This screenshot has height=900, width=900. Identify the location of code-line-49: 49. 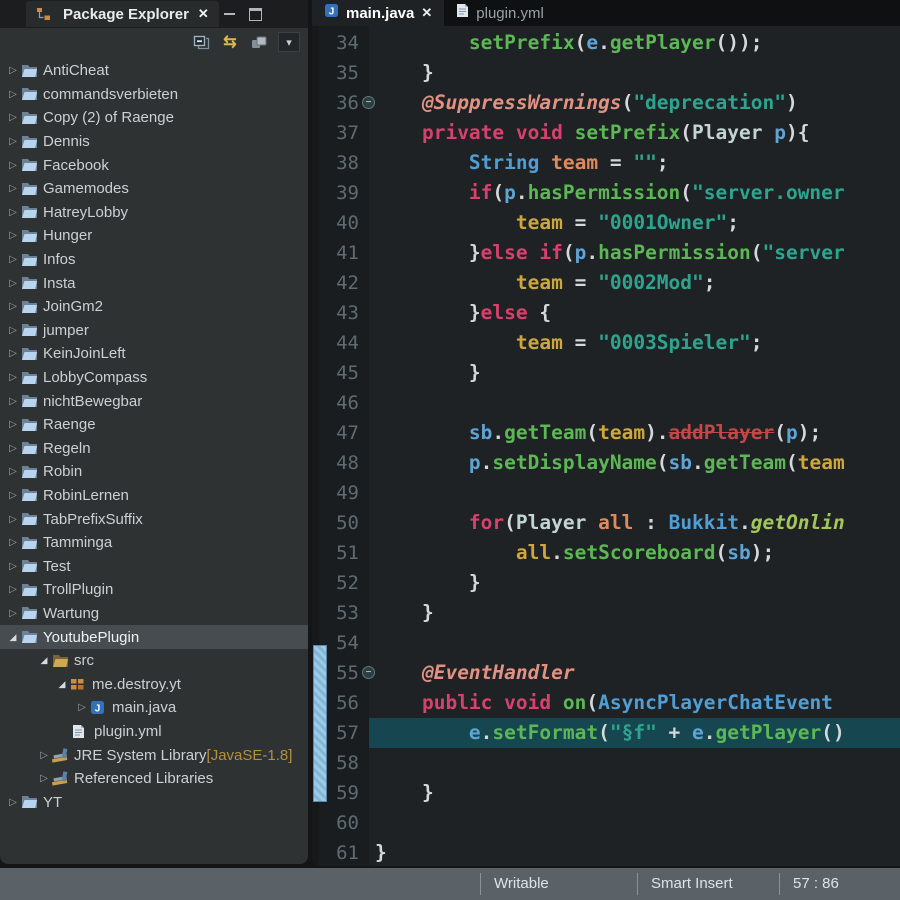
(606, 493).